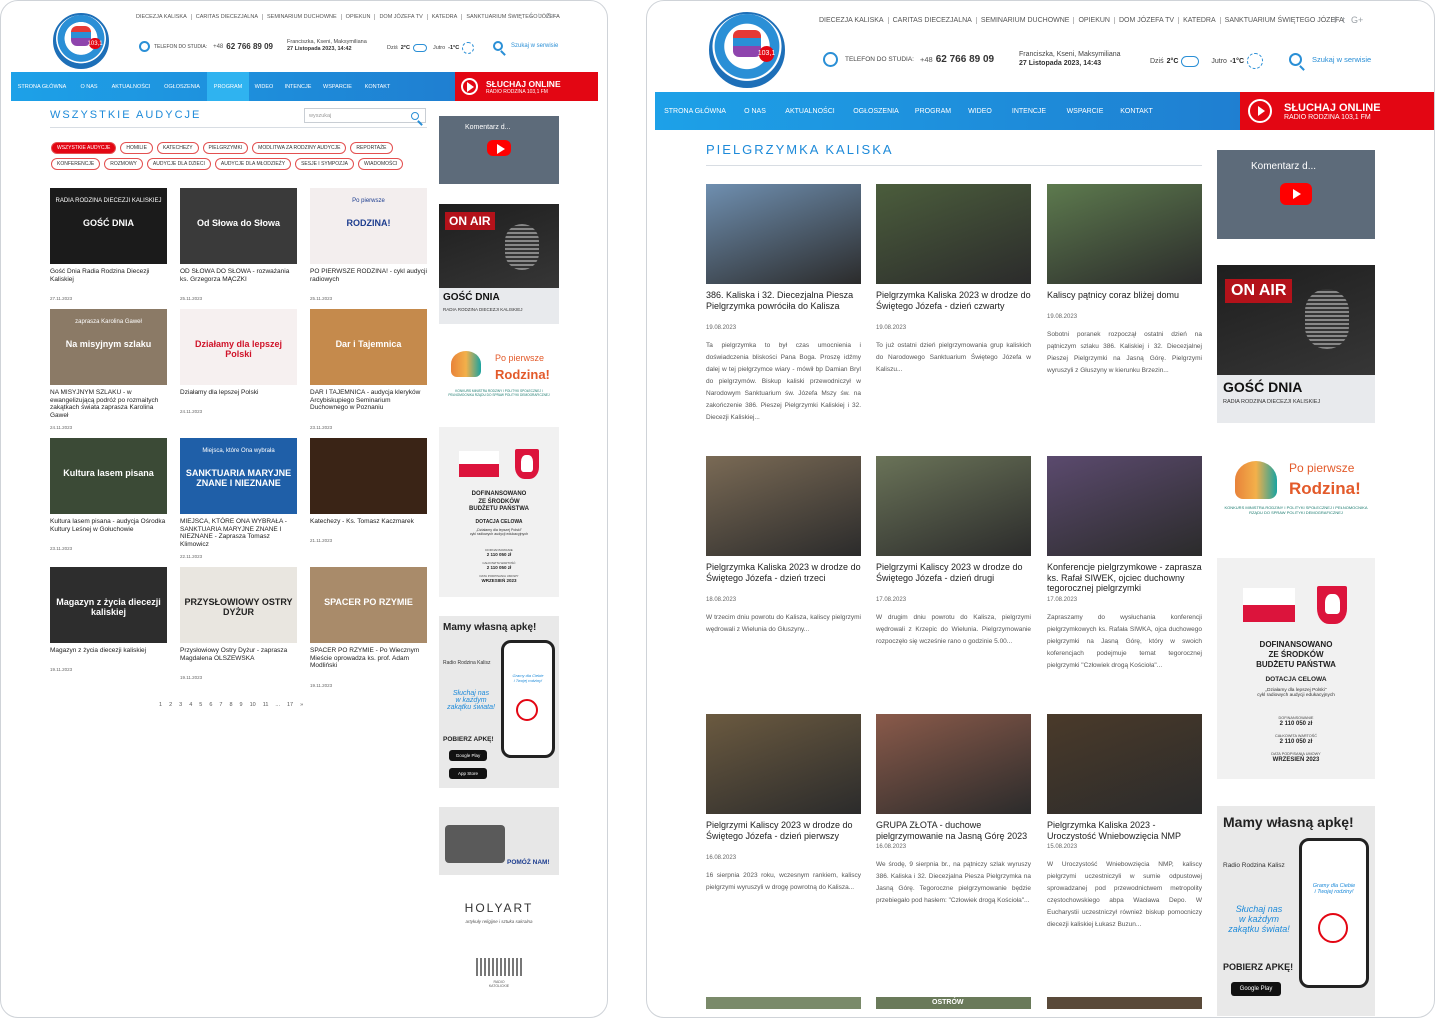 The width and height of the screenshot is (1435, 1018). What do you see at coordinates (180, 705) in the screenshot?
I see `page-link: 3` at bounding box center [180, 705].